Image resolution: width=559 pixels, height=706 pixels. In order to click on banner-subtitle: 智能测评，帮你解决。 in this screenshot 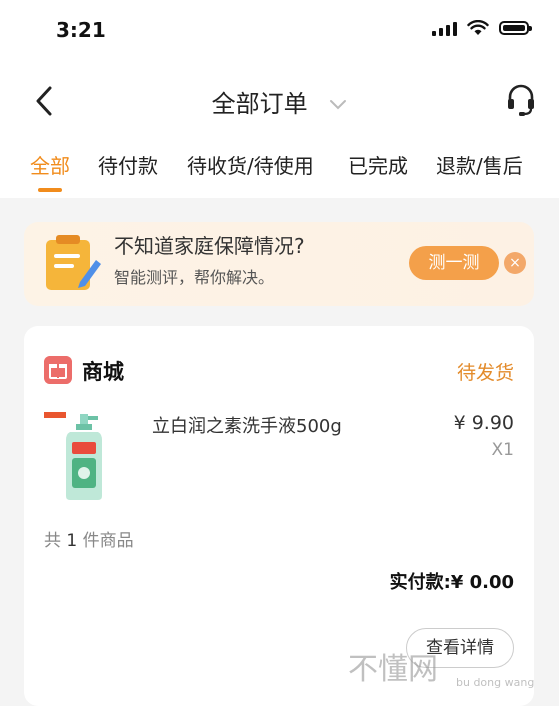, I will do `click(194, 277)`.